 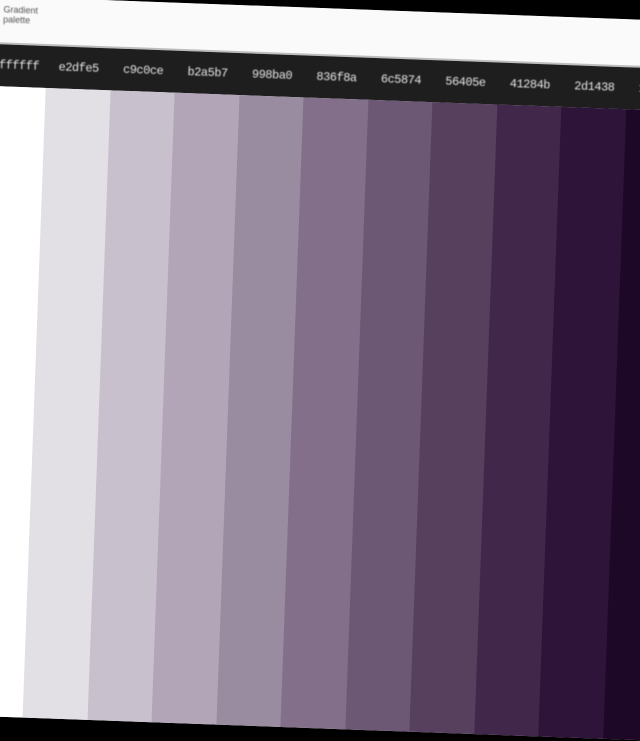 I want to click on hex-label: 836f8a, so click(x=336, y=77).